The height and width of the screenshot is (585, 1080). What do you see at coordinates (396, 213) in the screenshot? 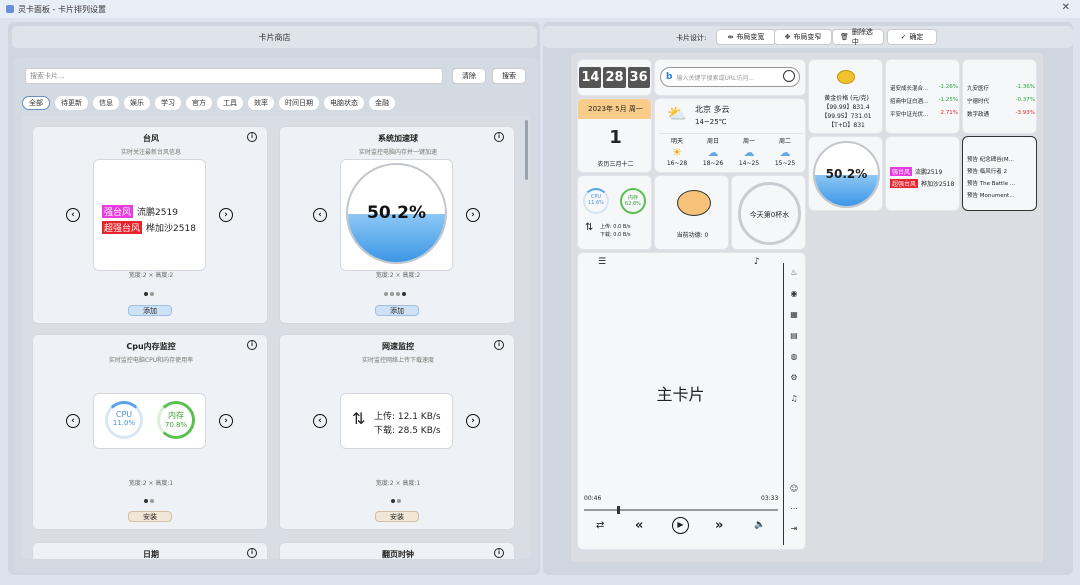
I see `memory-ball: 50.2%` at bounding box center [396, 213].